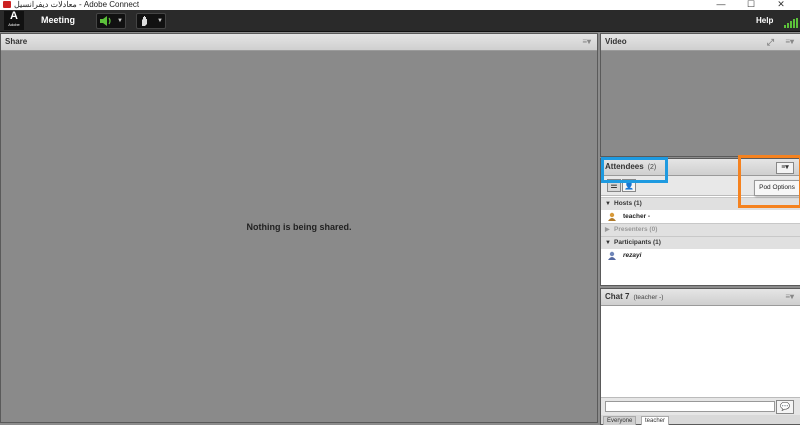 The height and width of the screenshot is (425, 800). What do you see at coordinates (632, 255) in the screenshot?
I see `attendee-name: rezayi` at bounding box center [632, 255].